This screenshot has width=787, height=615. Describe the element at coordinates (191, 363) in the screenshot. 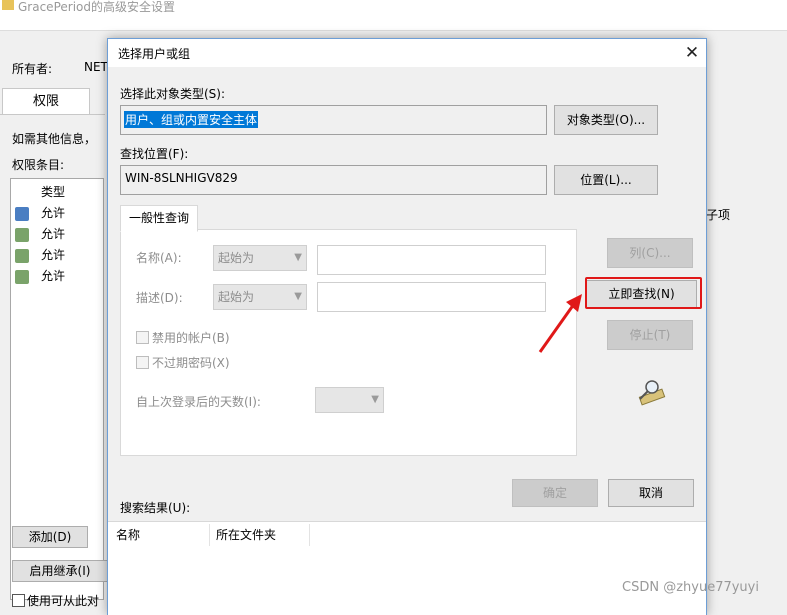

I see `non-expiring-password-label: 不过期密码(X)` at that location.